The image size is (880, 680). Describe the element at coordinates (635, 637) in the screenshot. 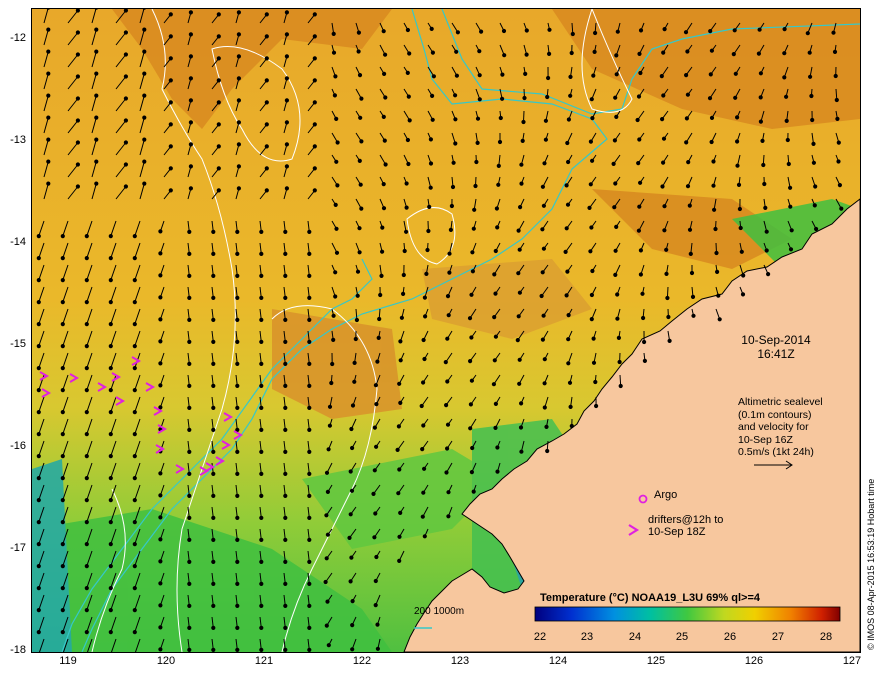

I see `colorbar-tick: 24` at that location.